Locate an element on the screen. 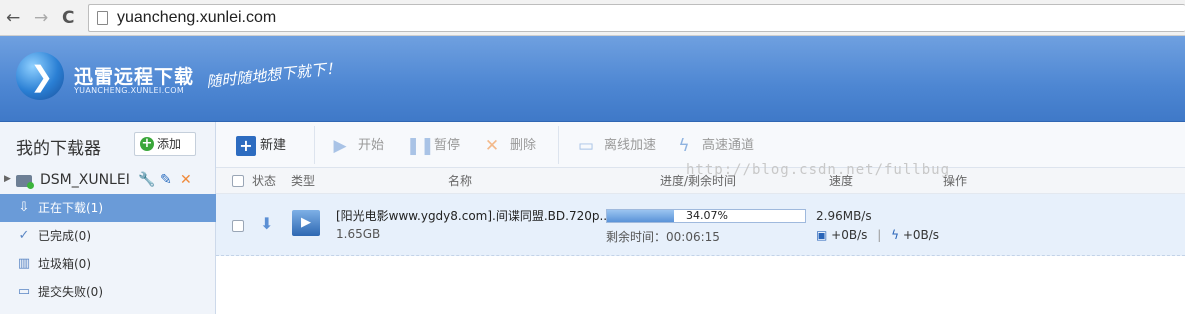 This screenshot has width=1185, height=314. offline-accelerate-button: ▭ 离线加速 is located at coordinates (616, 146).